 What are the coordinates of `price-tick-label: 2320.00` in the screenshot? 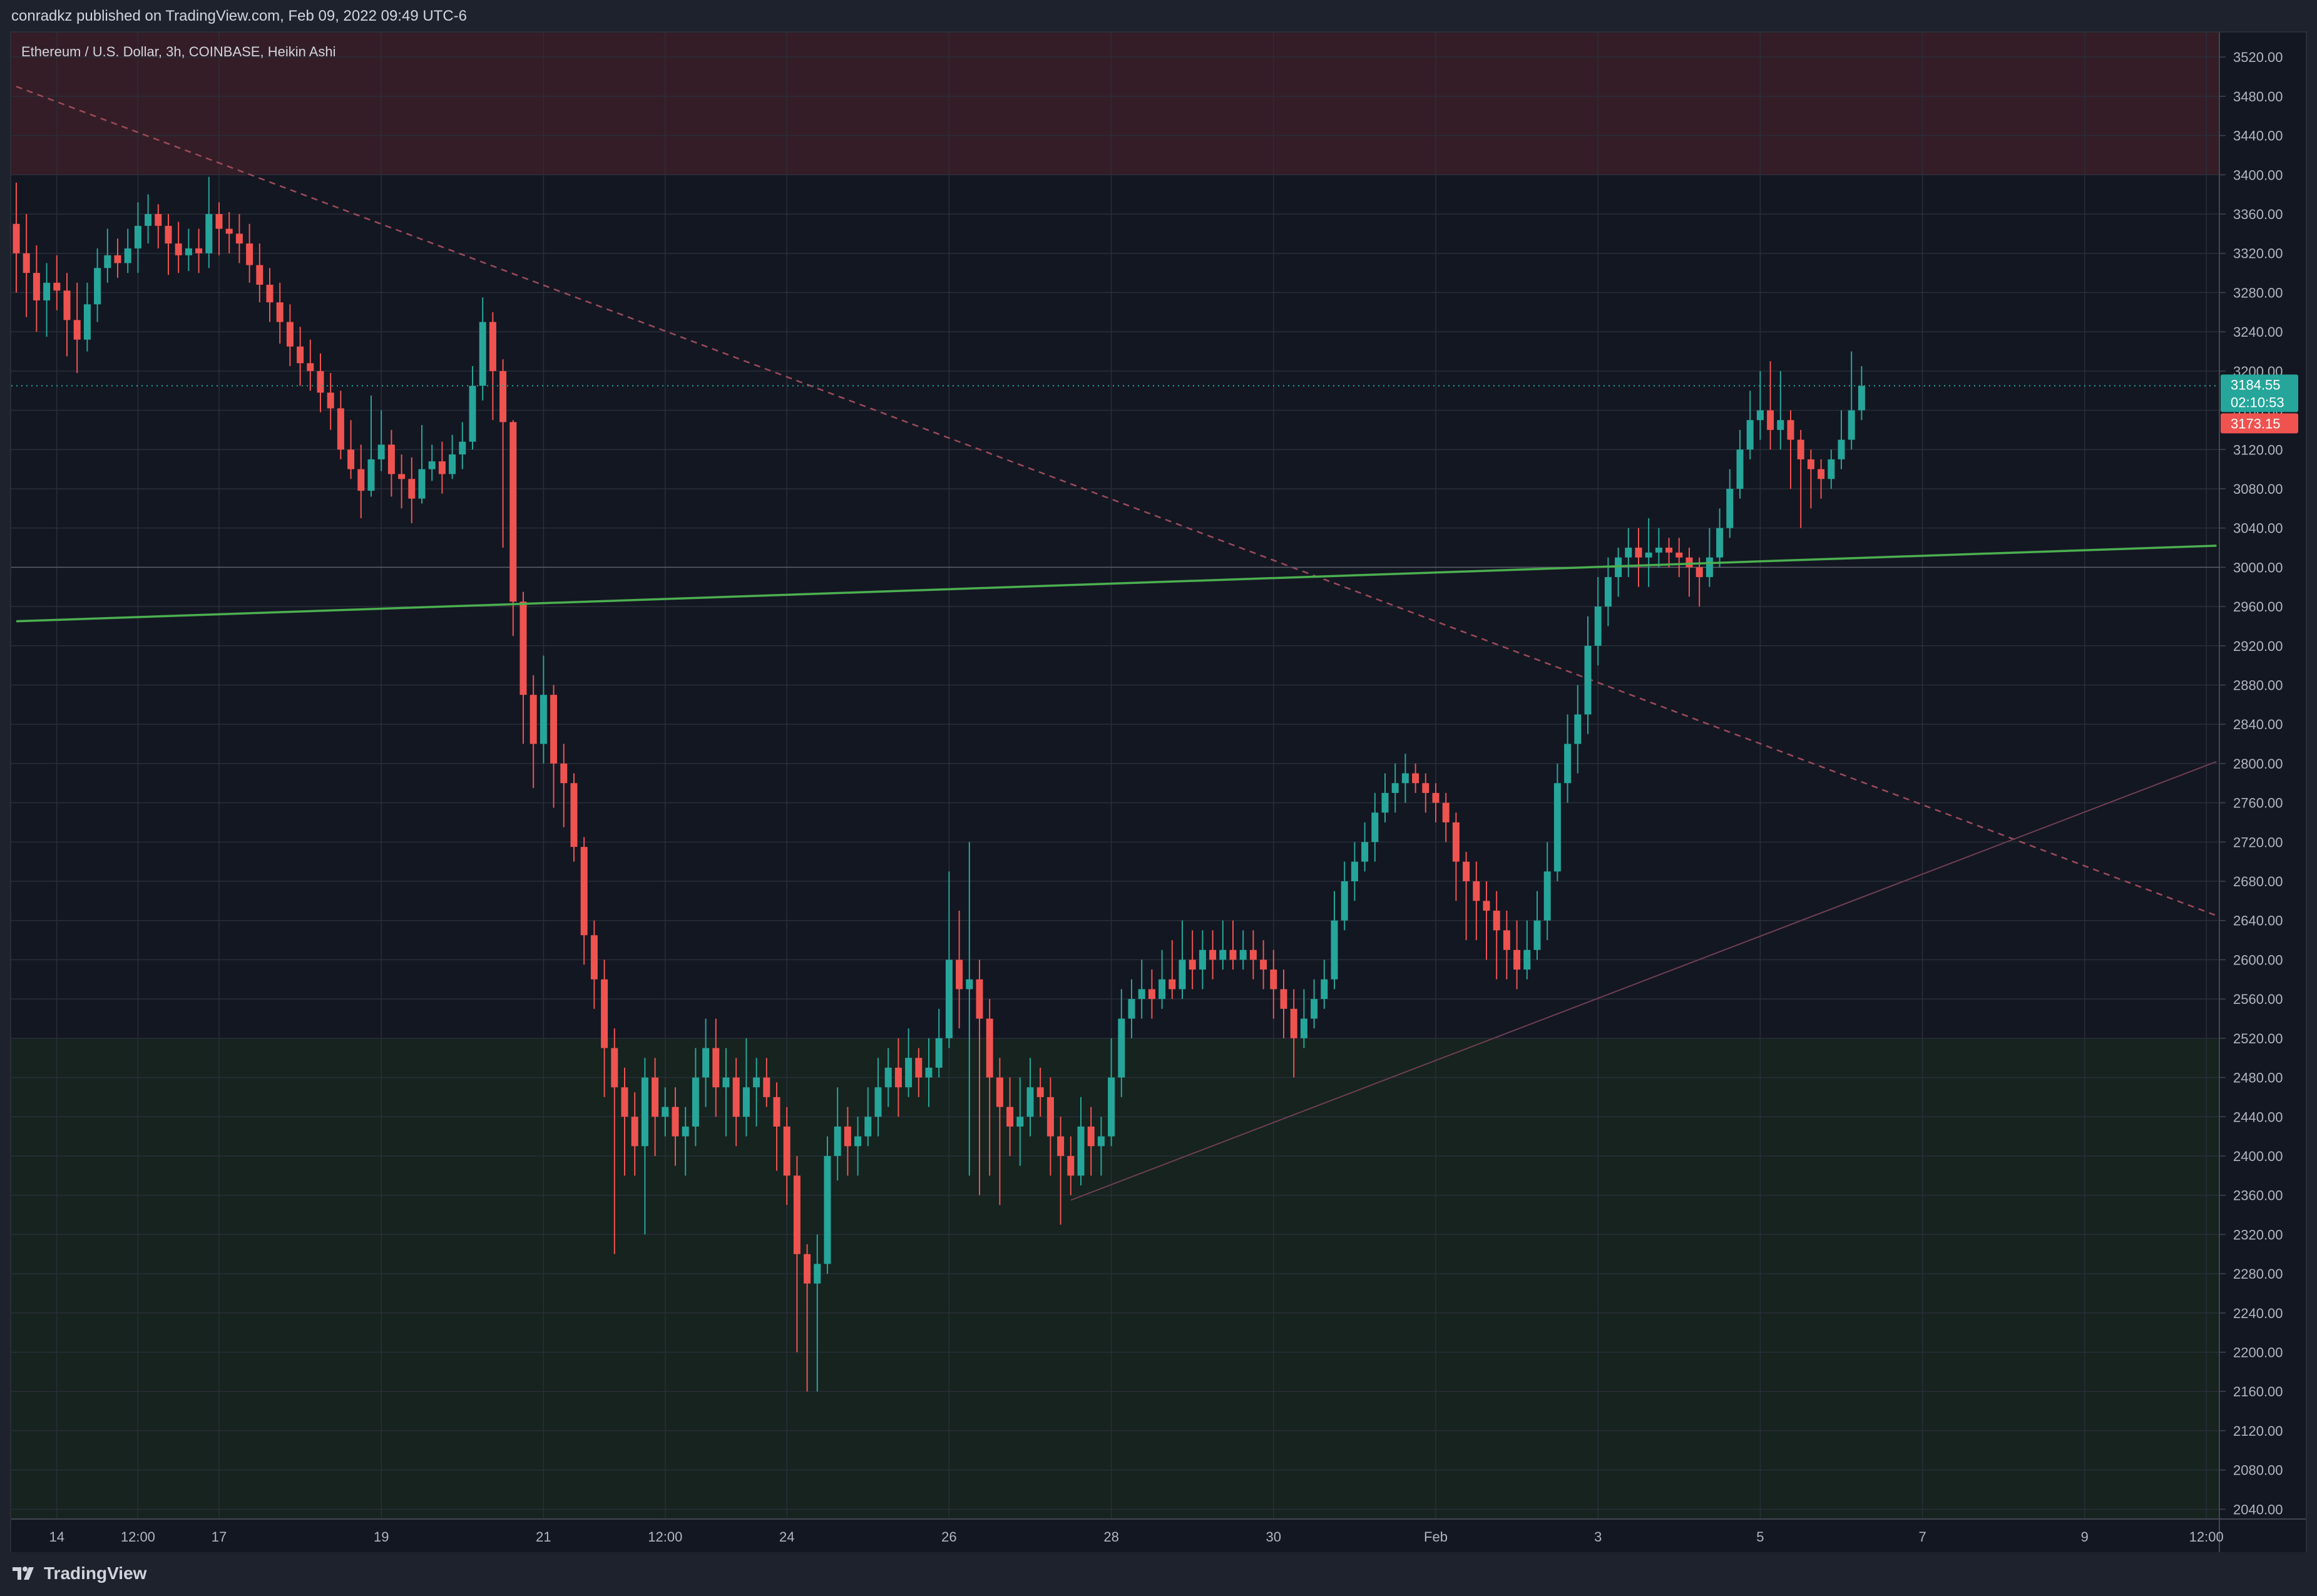 It's located at (2258, 1234).